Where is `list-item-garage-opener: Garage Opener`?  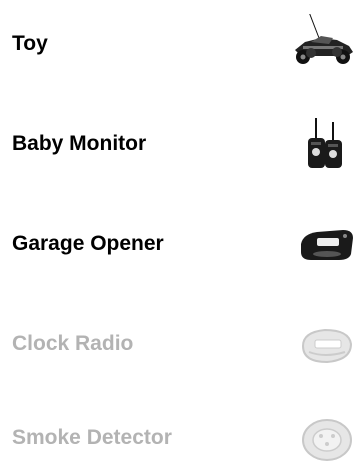
list-item-garage-opener: Garage Opener is located at coordinates (180, 244).